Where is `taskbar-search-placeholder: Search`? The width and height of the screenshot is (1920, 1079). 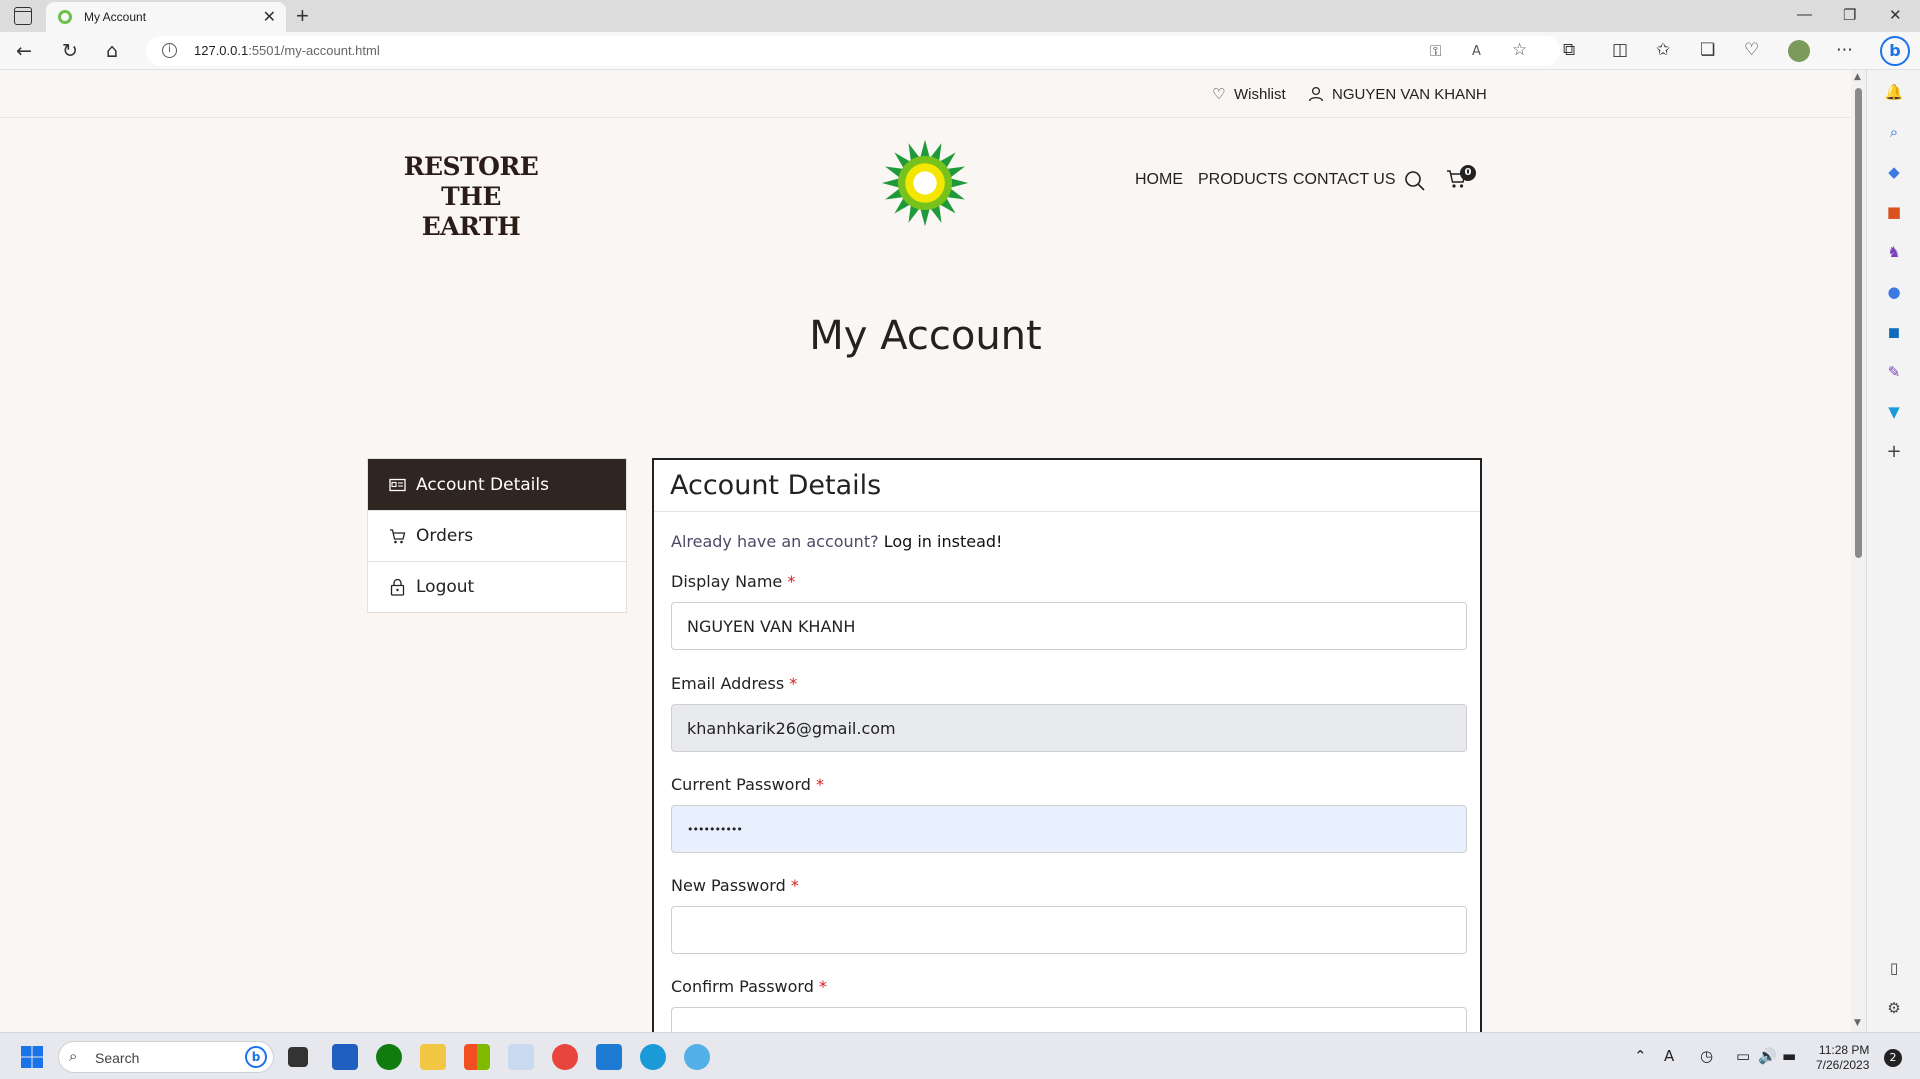 taskbar-search-placeholder: Search is located at coordinates (117, 1058).